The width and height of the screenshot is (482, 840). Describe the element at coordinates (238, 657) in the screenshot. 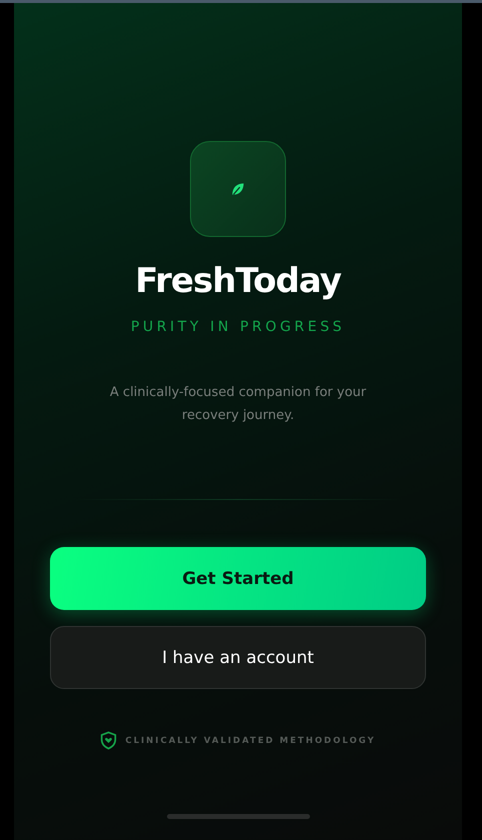

I see `account-button: I have an account` at that location.